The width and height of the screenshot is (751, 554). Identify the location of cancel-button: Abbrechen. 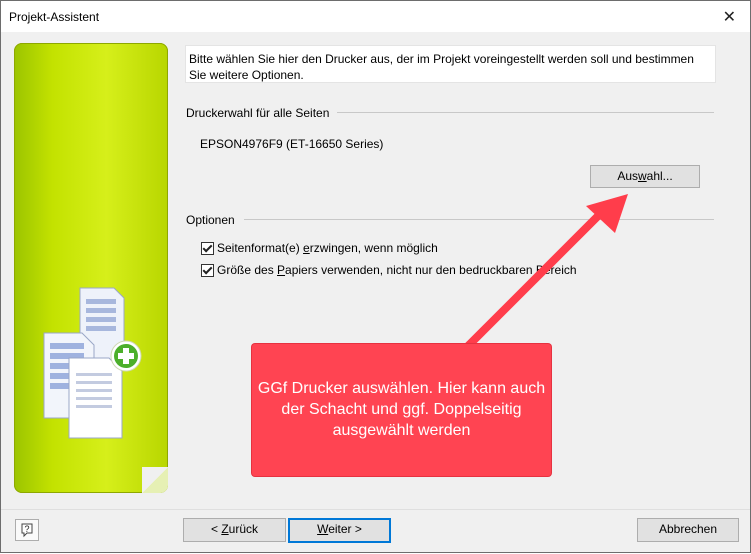
(688, 530).